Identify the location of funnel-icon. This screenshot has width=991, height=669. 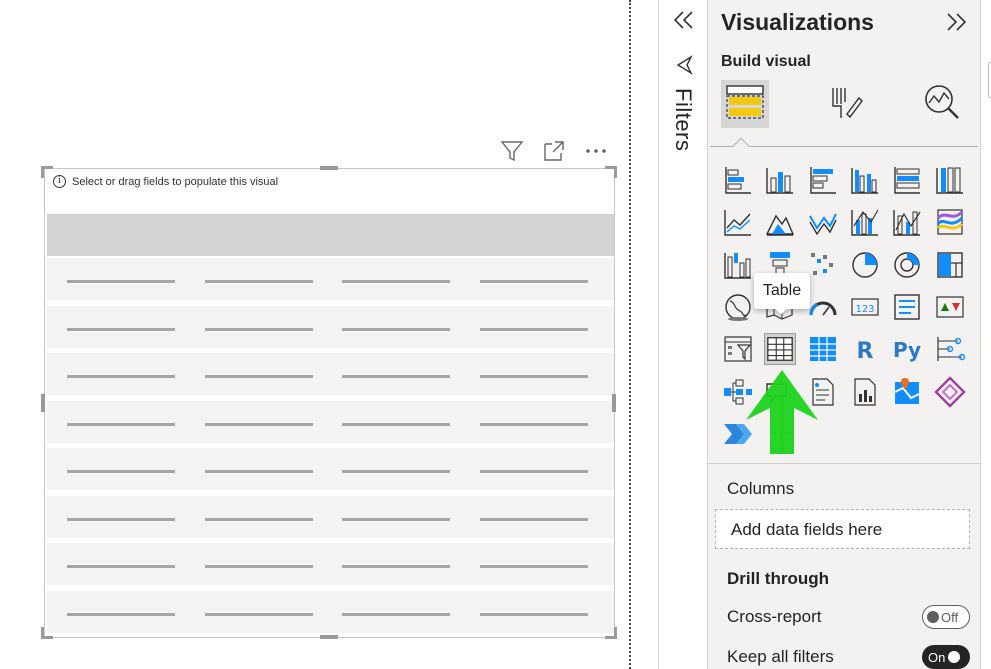
(685, 65).